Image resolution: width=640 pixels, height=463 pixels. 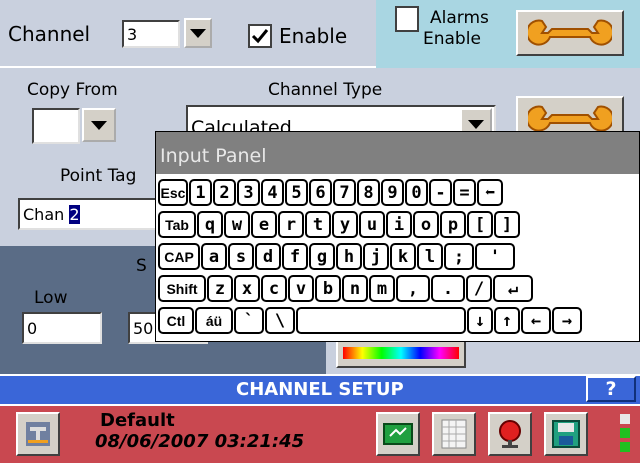 What do you see at coordinates (376, 256) in the screenshot?
I see `key-j: j` at bounding box center [376, 256].